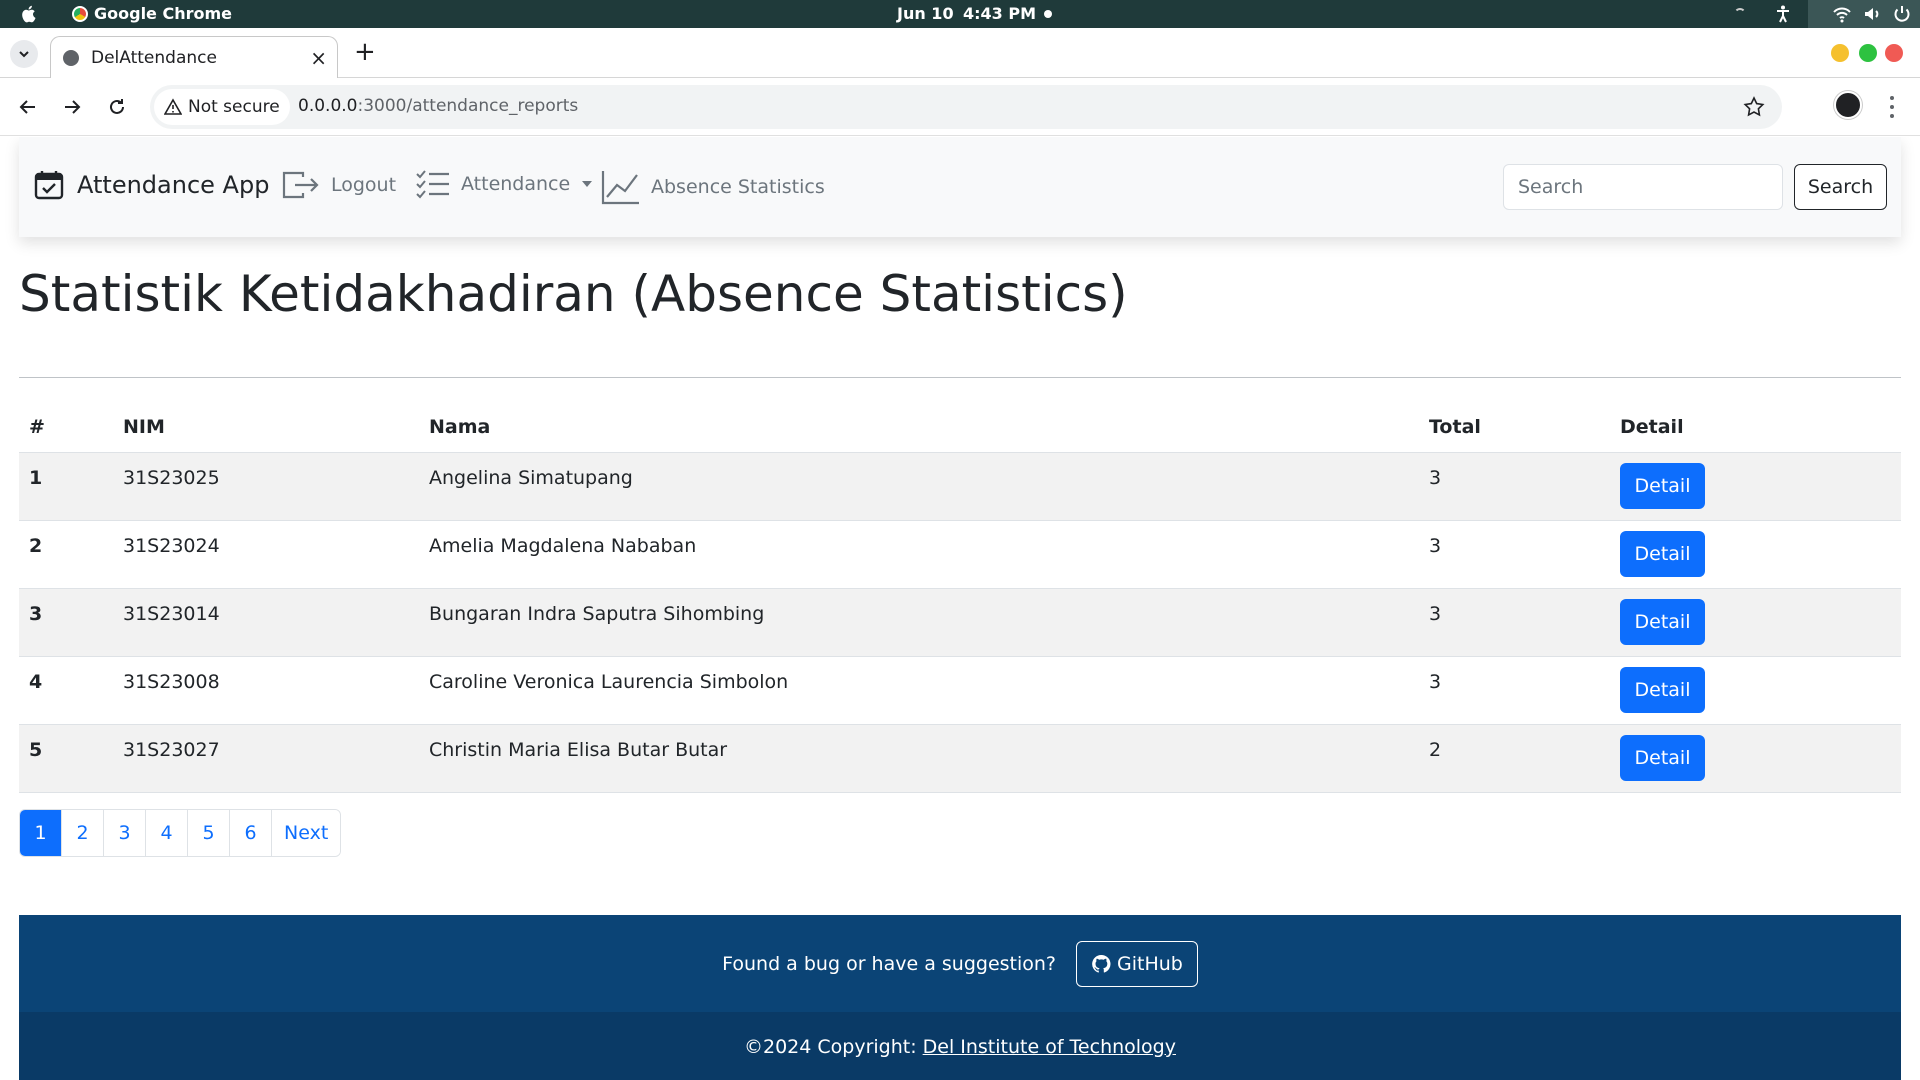 Image resolution: width=1920 pixels, height=1080 pixels. Describe the element at coordinates (1902, 14) in the screenshot. I see `power-icon` at that location.